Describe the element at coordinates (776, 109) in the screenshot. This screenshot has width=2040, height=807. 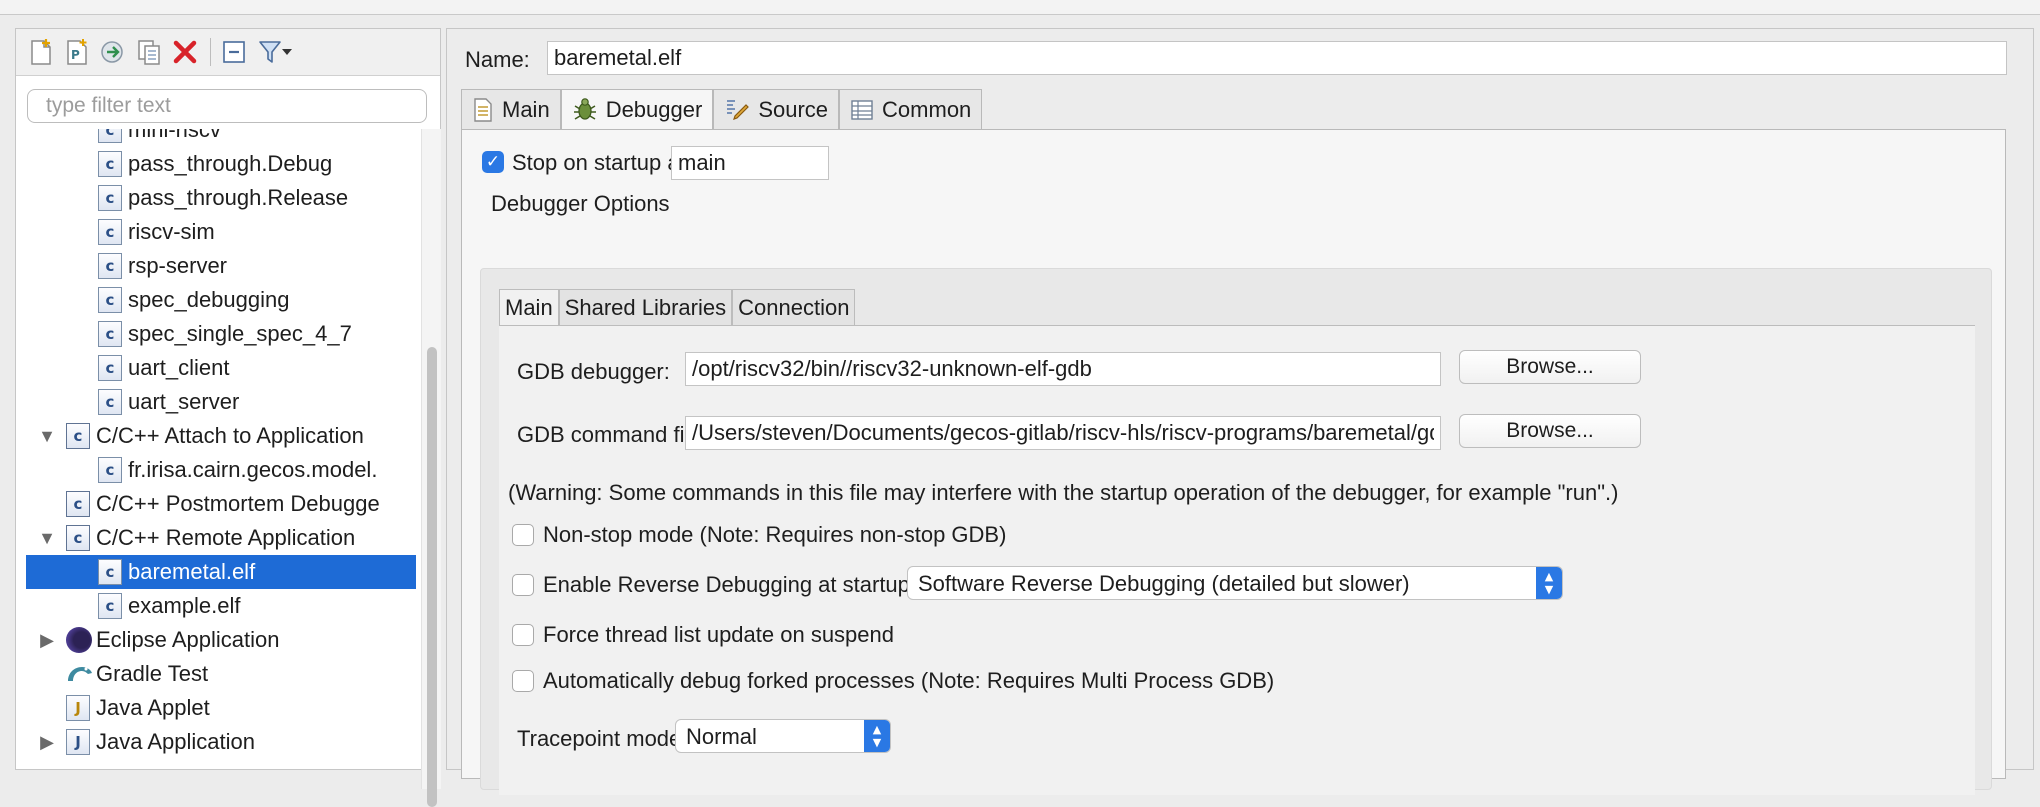
I see `tab-source: Source` at that location.